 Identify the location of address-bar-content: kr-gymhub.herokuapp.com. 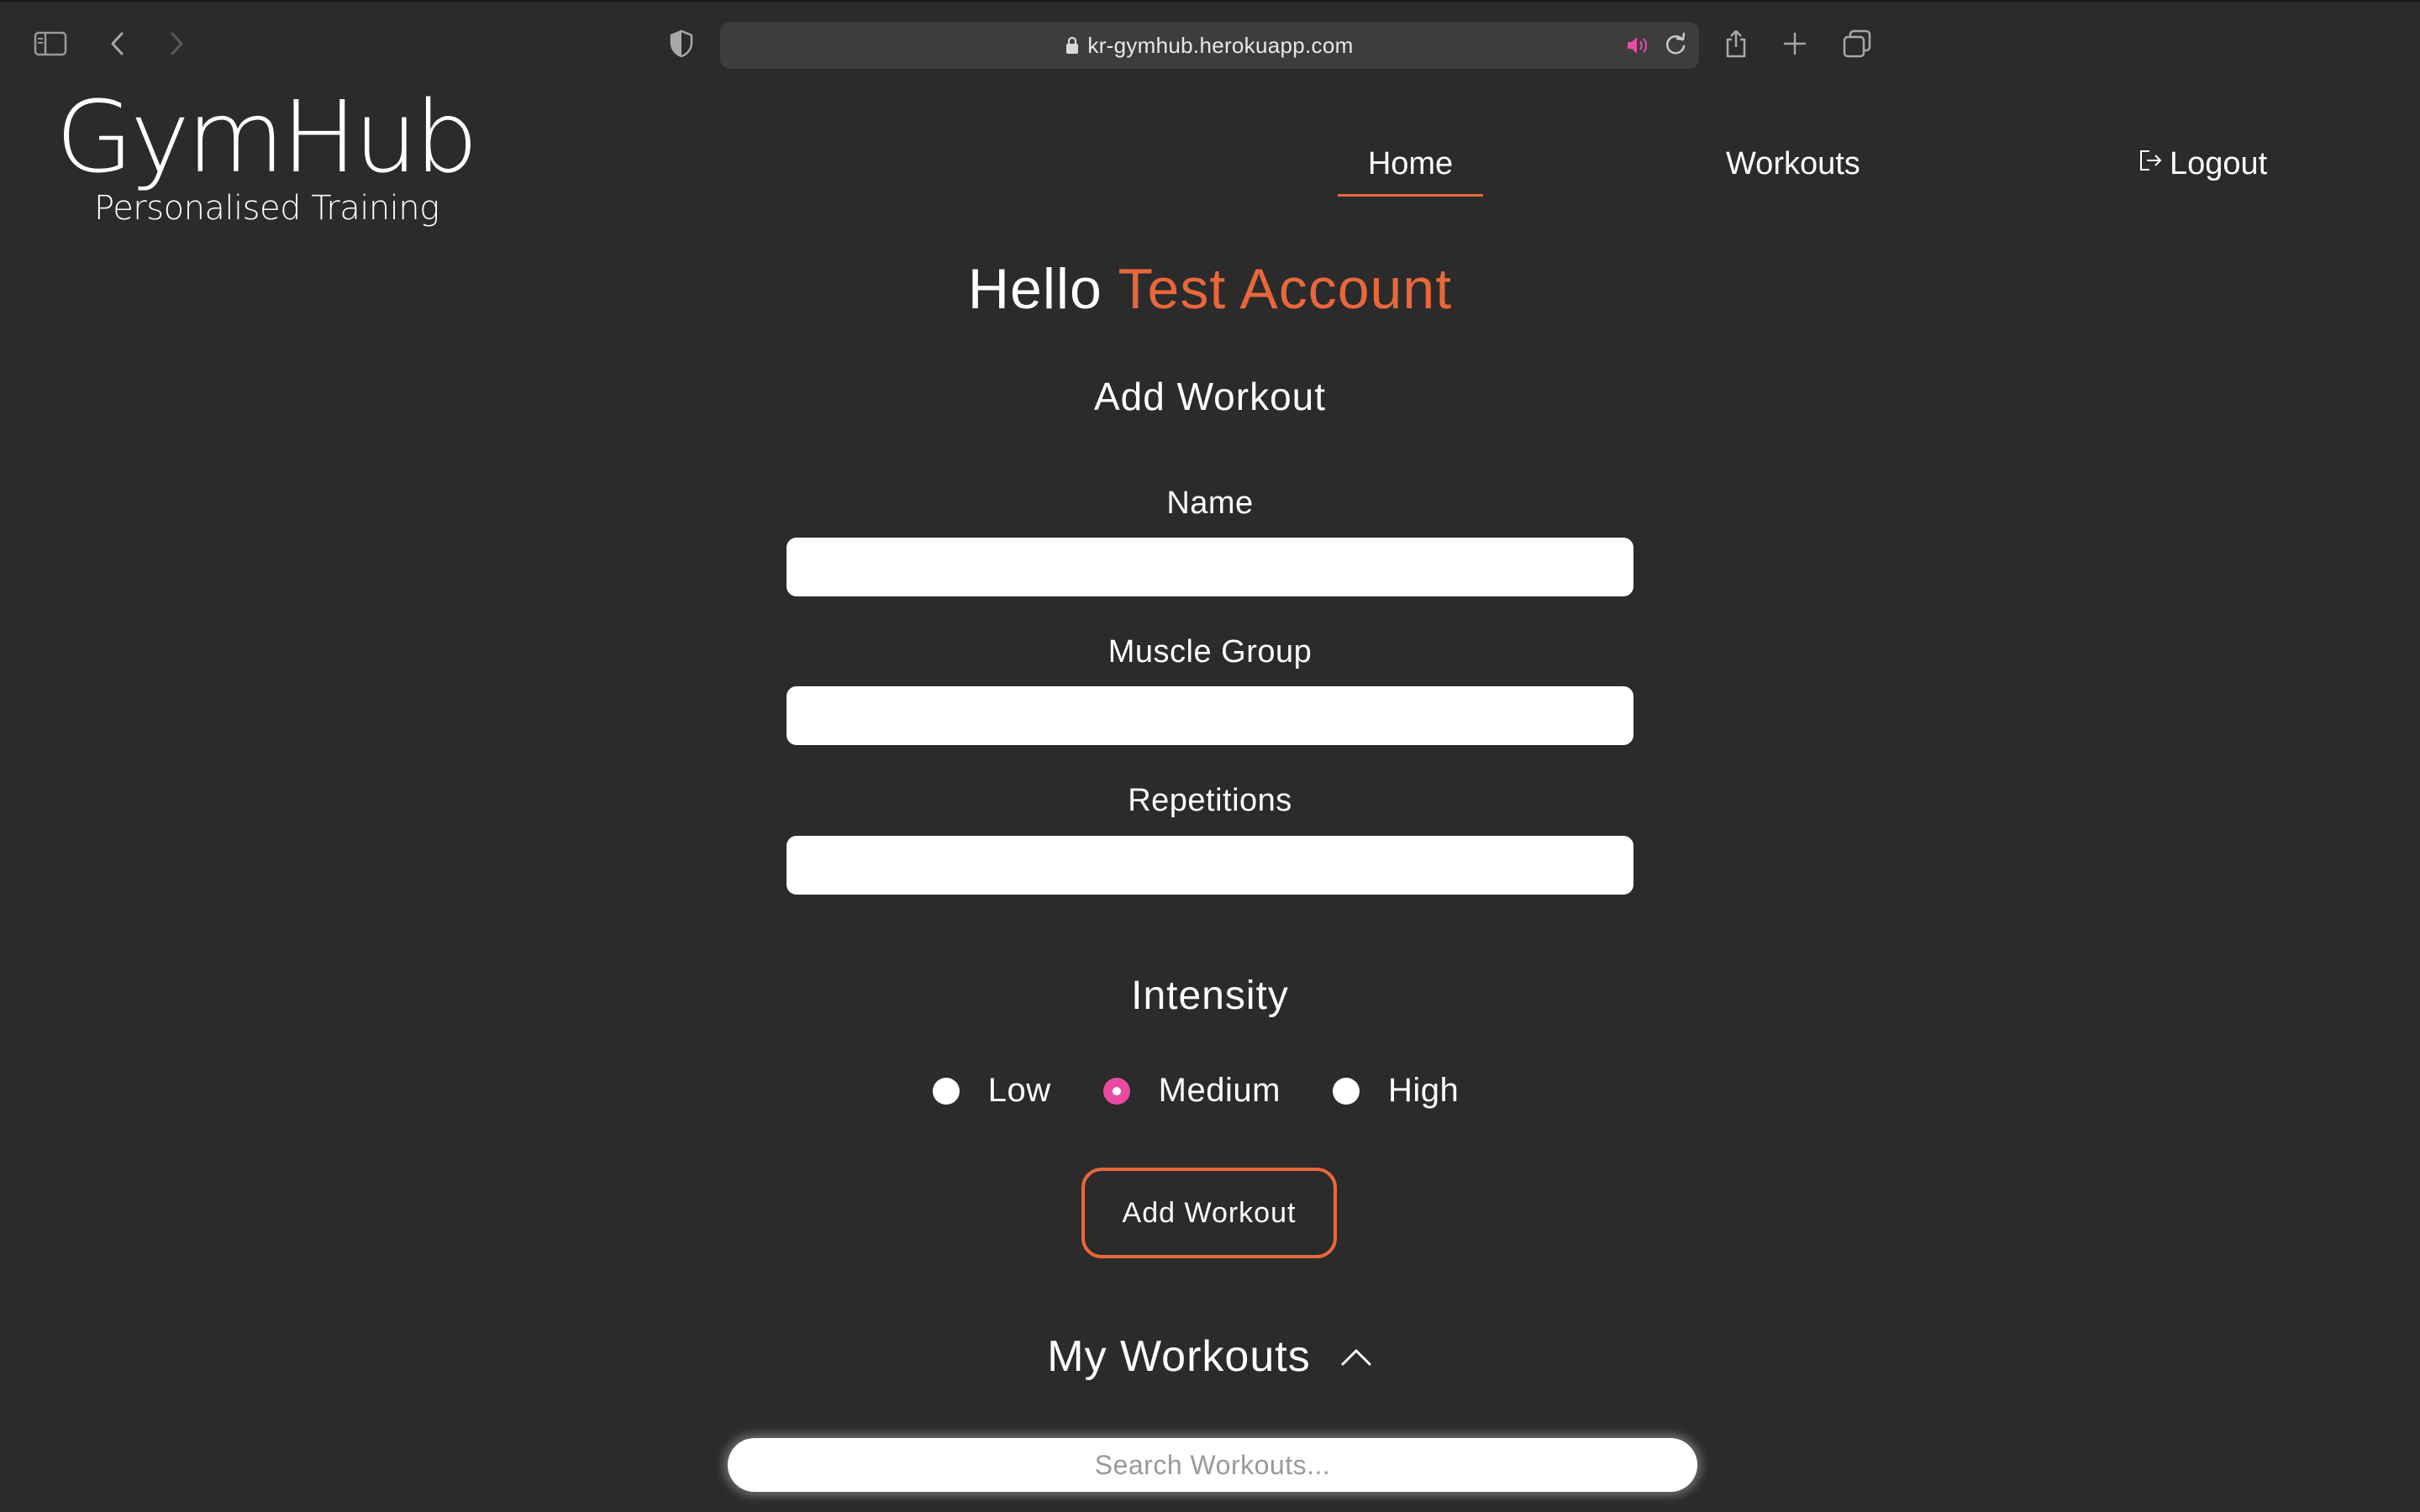
(1209, 45).